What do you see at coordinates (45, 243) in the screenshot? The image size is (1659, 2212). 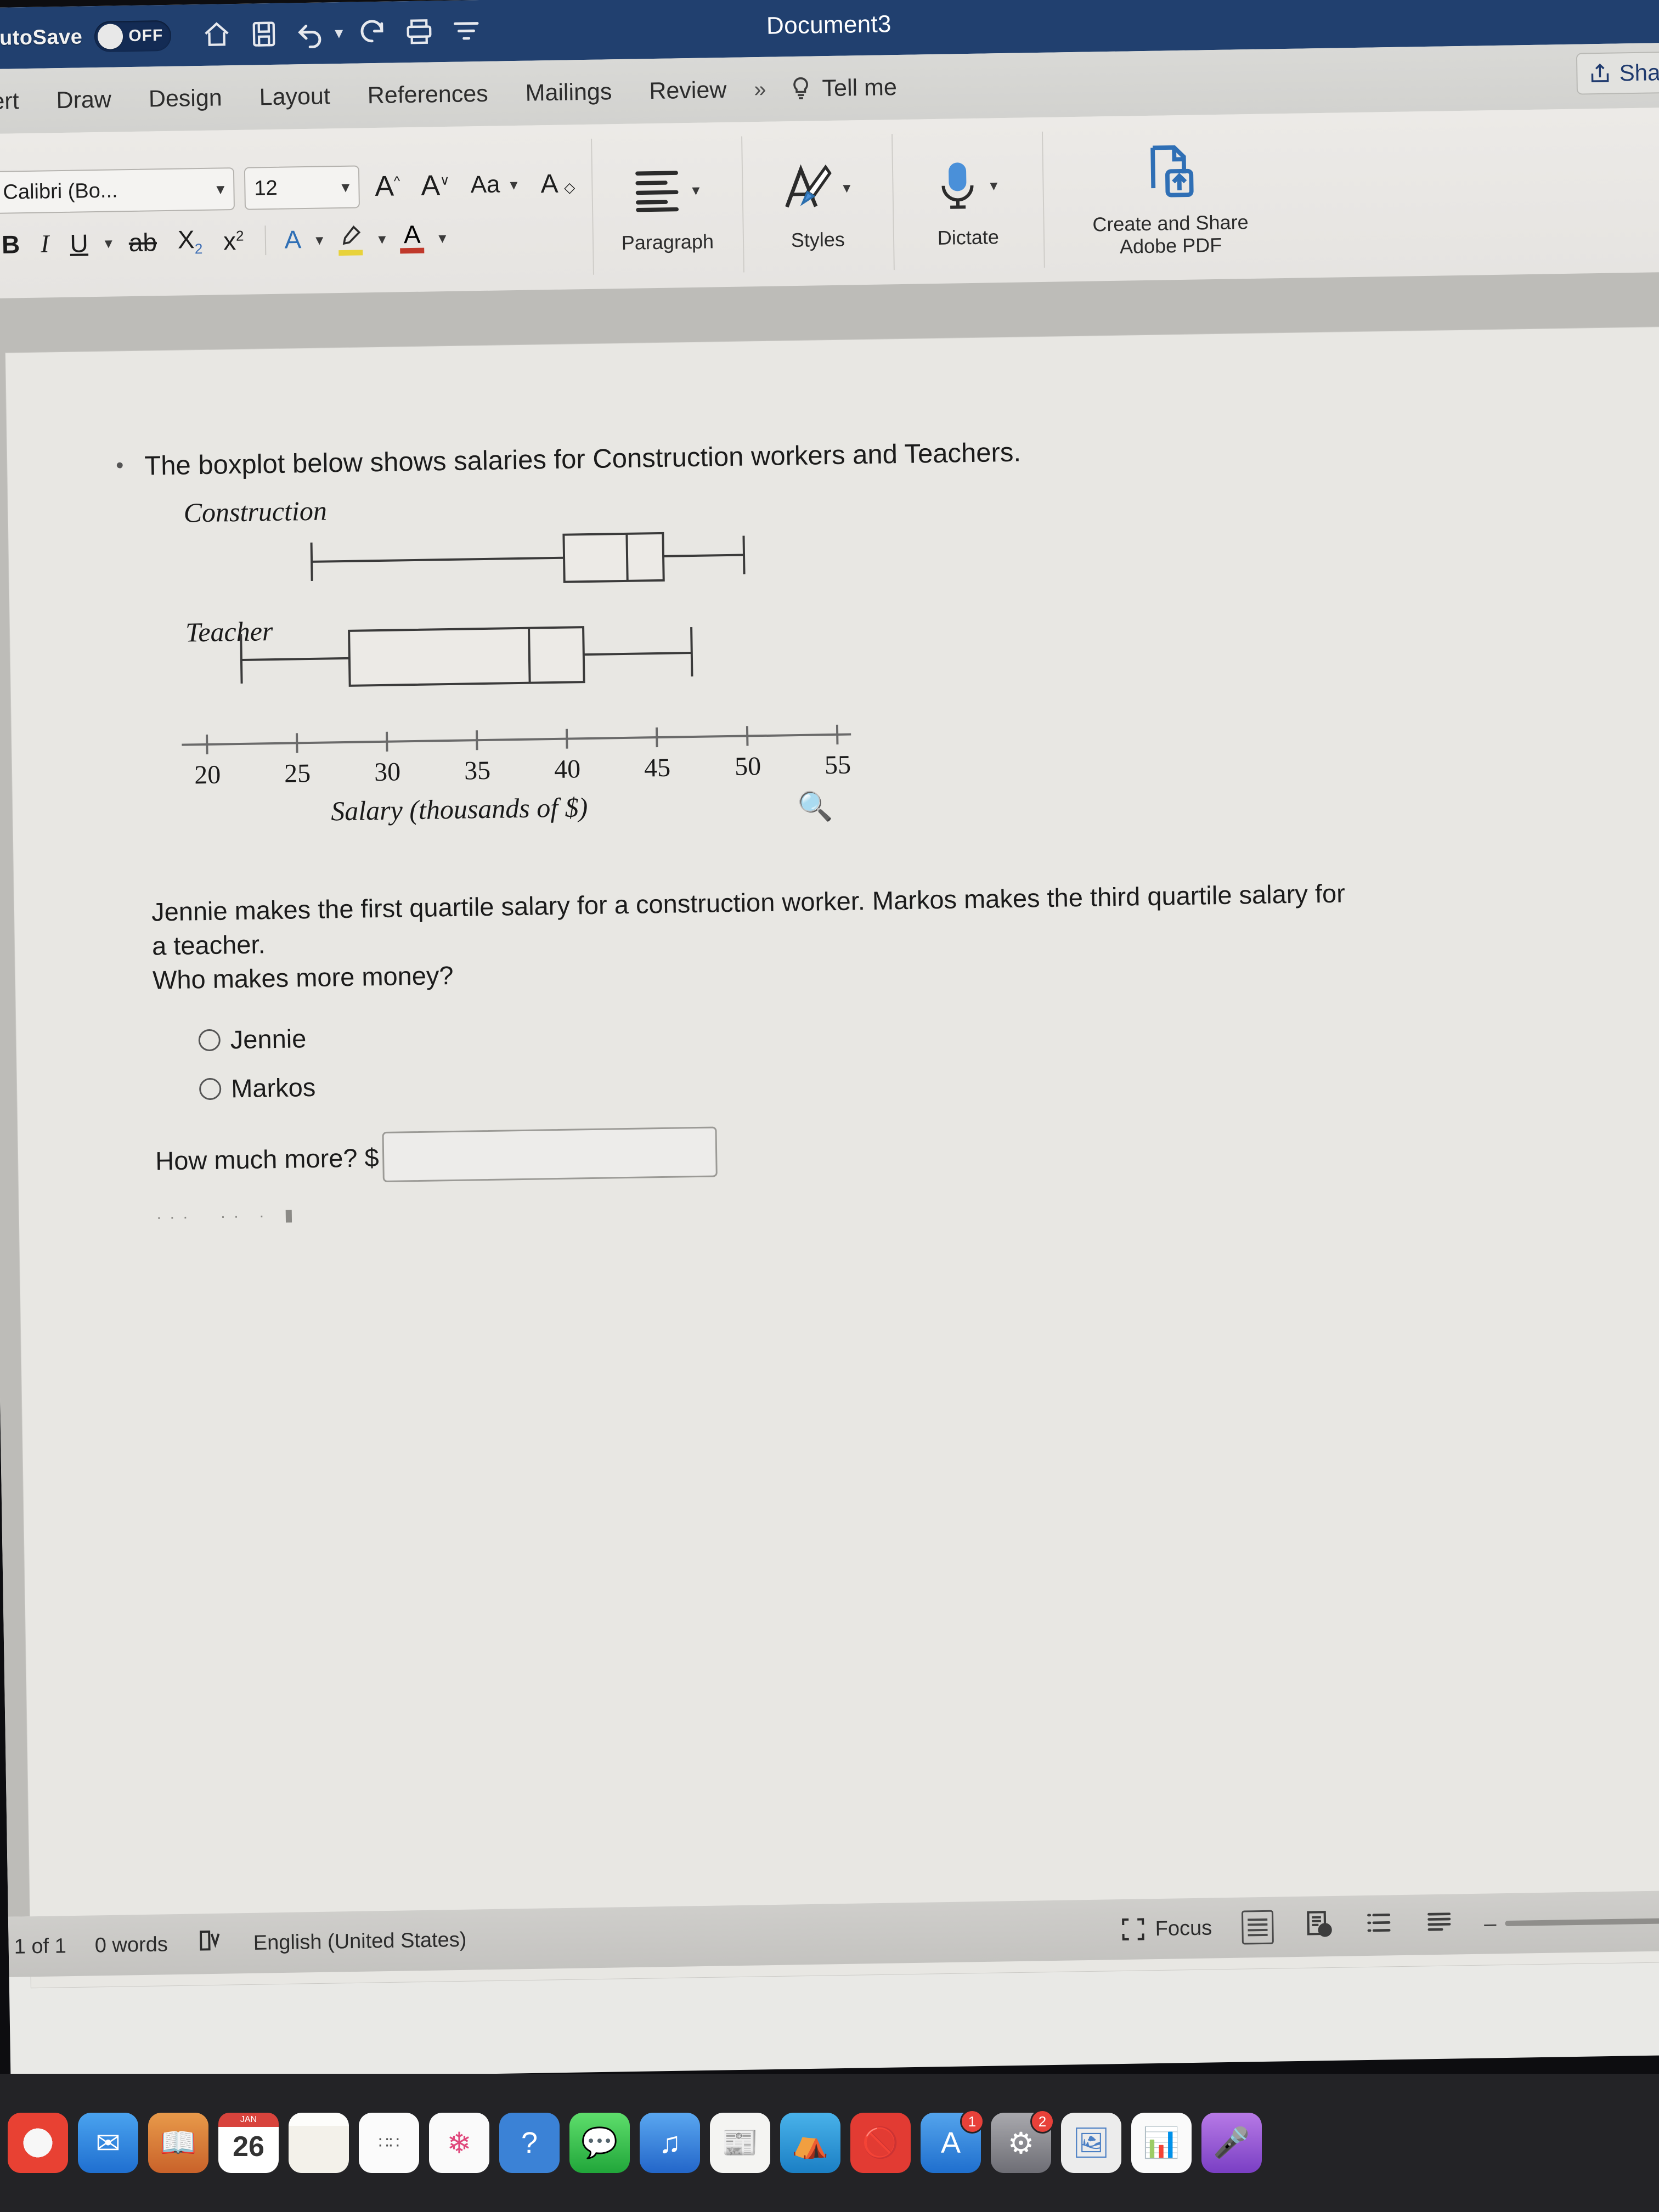 I see `italic-button: I` at bounding box center [45, 243].